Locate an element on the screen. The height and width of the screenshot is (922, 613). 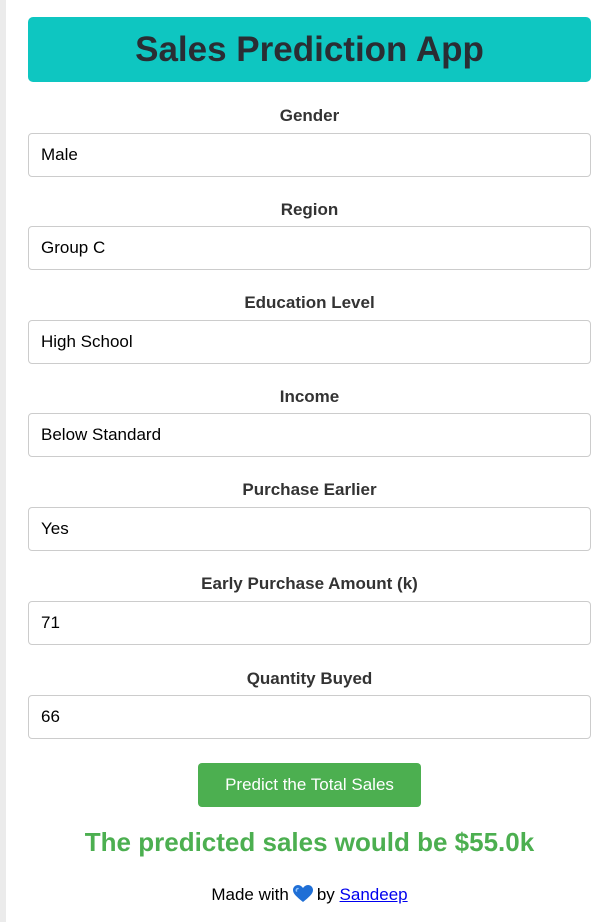
early-purchase-amount-label: Early Purchase Amount (k) is located at coordinates (309, 583).